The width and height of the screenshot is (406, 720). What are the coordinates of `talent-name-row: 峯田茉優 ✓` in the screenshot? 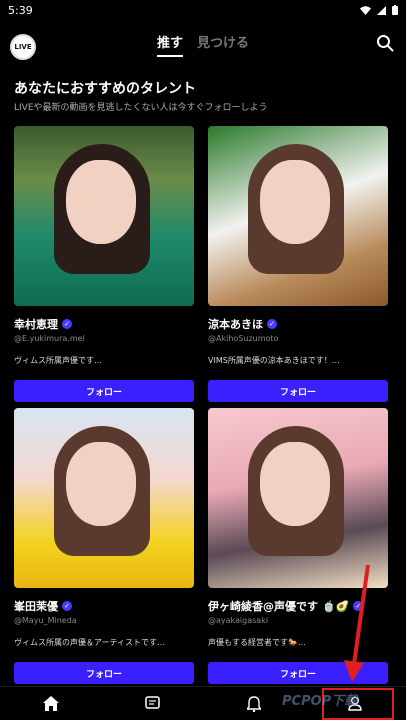 It's located at (104, 606).